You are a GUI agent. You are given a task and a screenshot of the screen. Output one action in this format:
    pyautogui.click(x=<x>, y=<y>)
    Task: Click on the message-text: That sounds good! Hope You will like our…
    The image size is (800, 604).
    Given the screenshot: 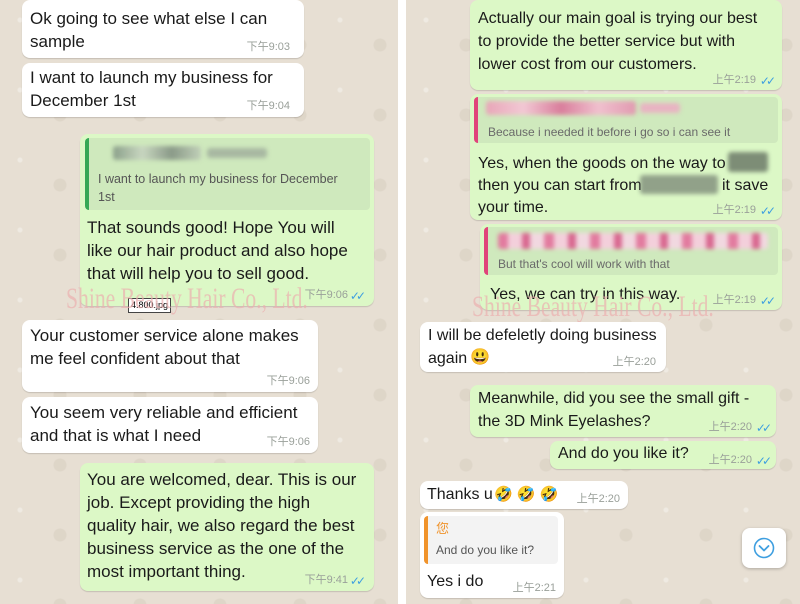 What is the action you would take?
    pyautogui.click(x=217, y=250)
    